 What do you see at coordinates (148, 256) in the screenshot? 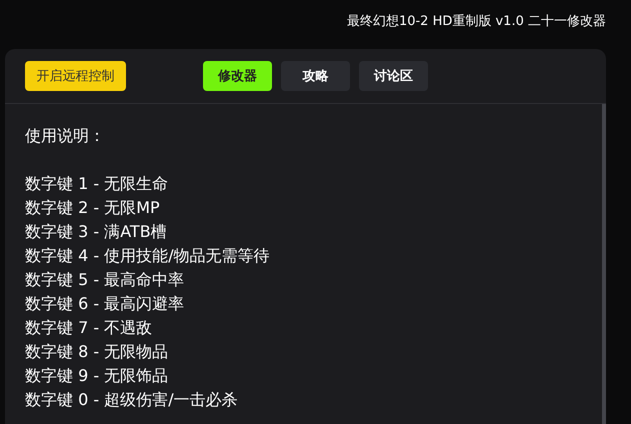
I see `hotkey-line: 数字键 4 - 使用技能/物品无需等待` at bounding box center [148, 256].